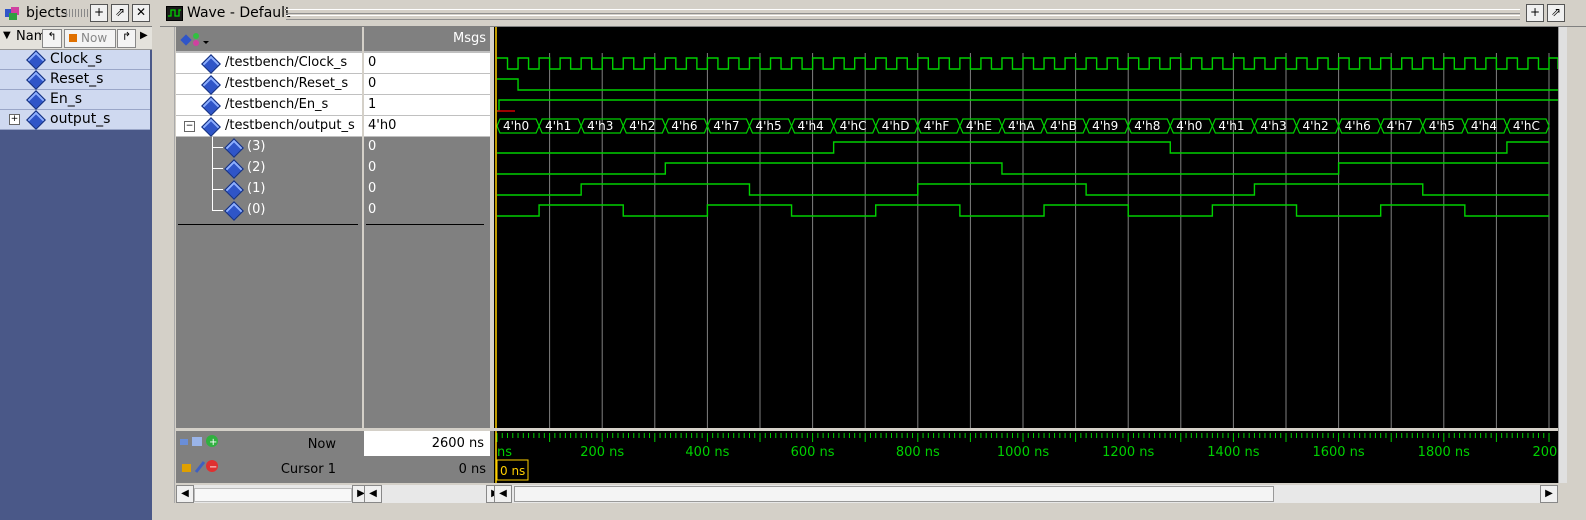 The height and width of the screenshot is (520, 1586). What do you see at coordinates (269, 184) in the screenshot?
I see `bit-name-row: (1)` at bounding box center [269, 184].